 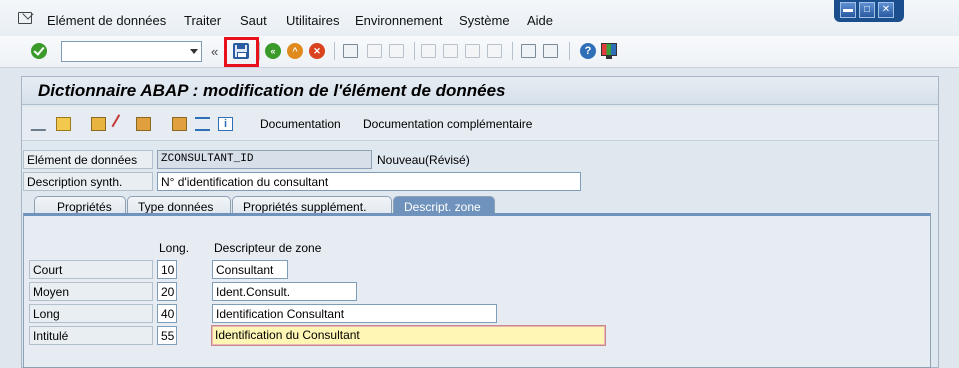 I want to click on check-icon, so click(x=98, y=124).